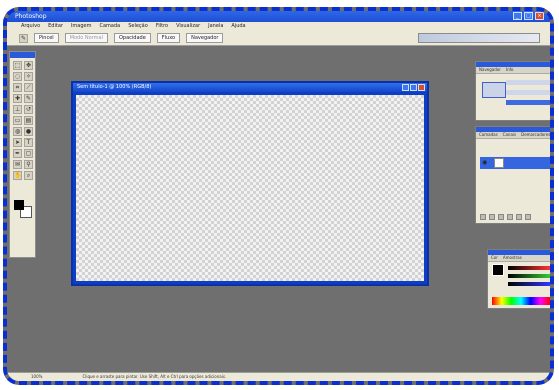  Describe the element at coordinates (17, 109) in the screenshot. I see `clone-stamp-icon: ⊥` at that location.